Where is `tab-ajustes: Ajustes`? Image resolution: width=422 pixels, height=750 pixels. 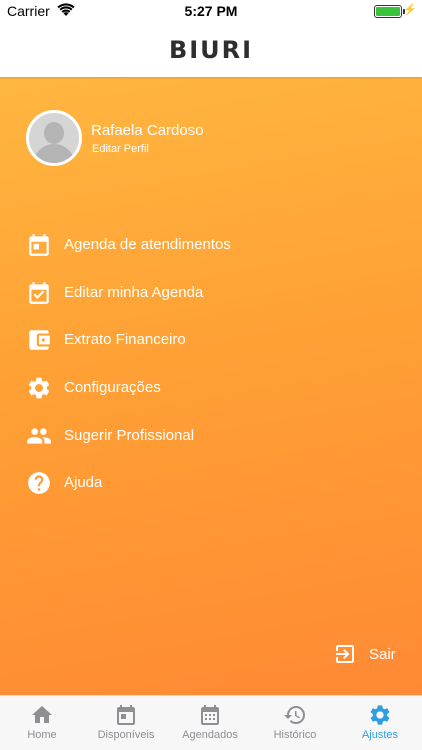 tab-ajustes: Ajustes is located at coordinates (380, 723).